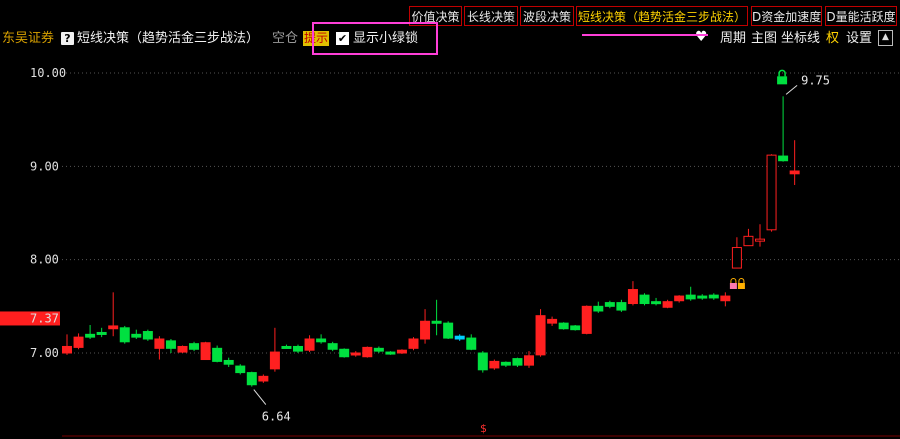 Image resolution: width=900 pixels, height=439 pixels. I want to click on min-price-label: 6.64, so click(276, 417).